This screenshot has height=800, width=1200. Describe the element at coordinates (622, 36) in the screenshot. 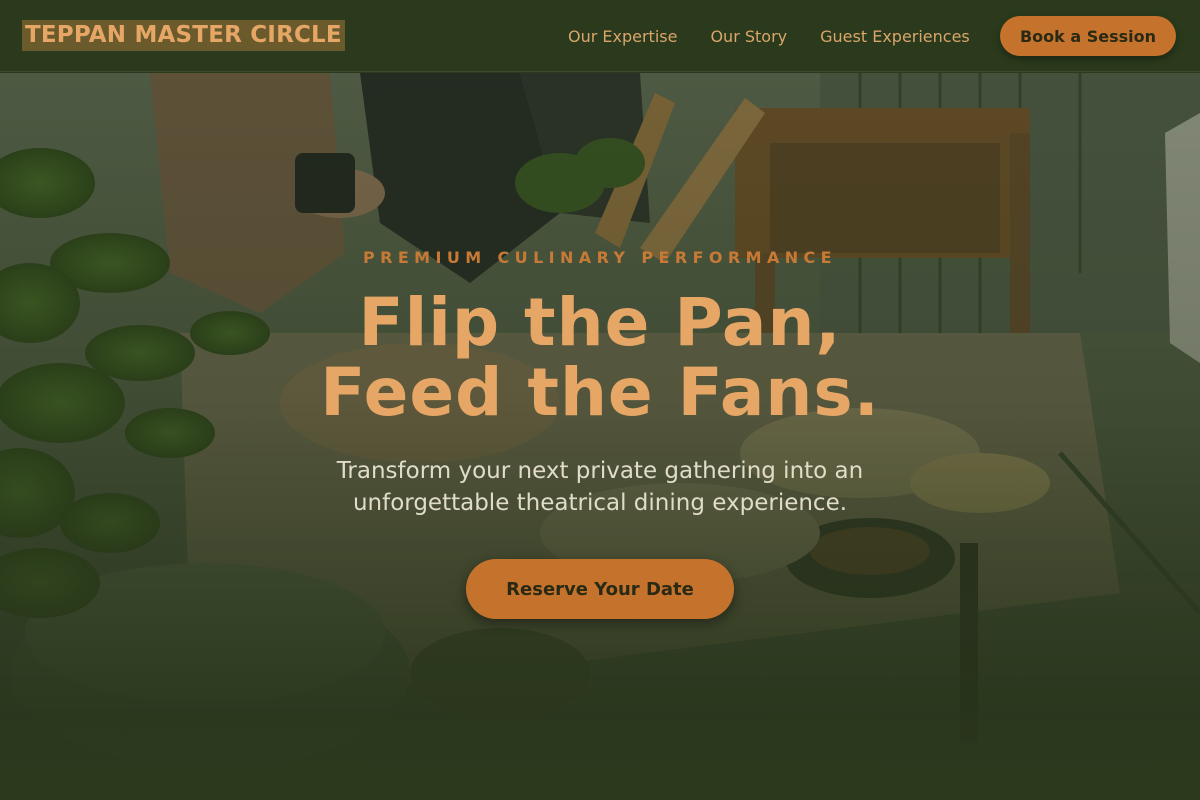

I see `nav-link-our-expertise: Our Expertise` at that location.